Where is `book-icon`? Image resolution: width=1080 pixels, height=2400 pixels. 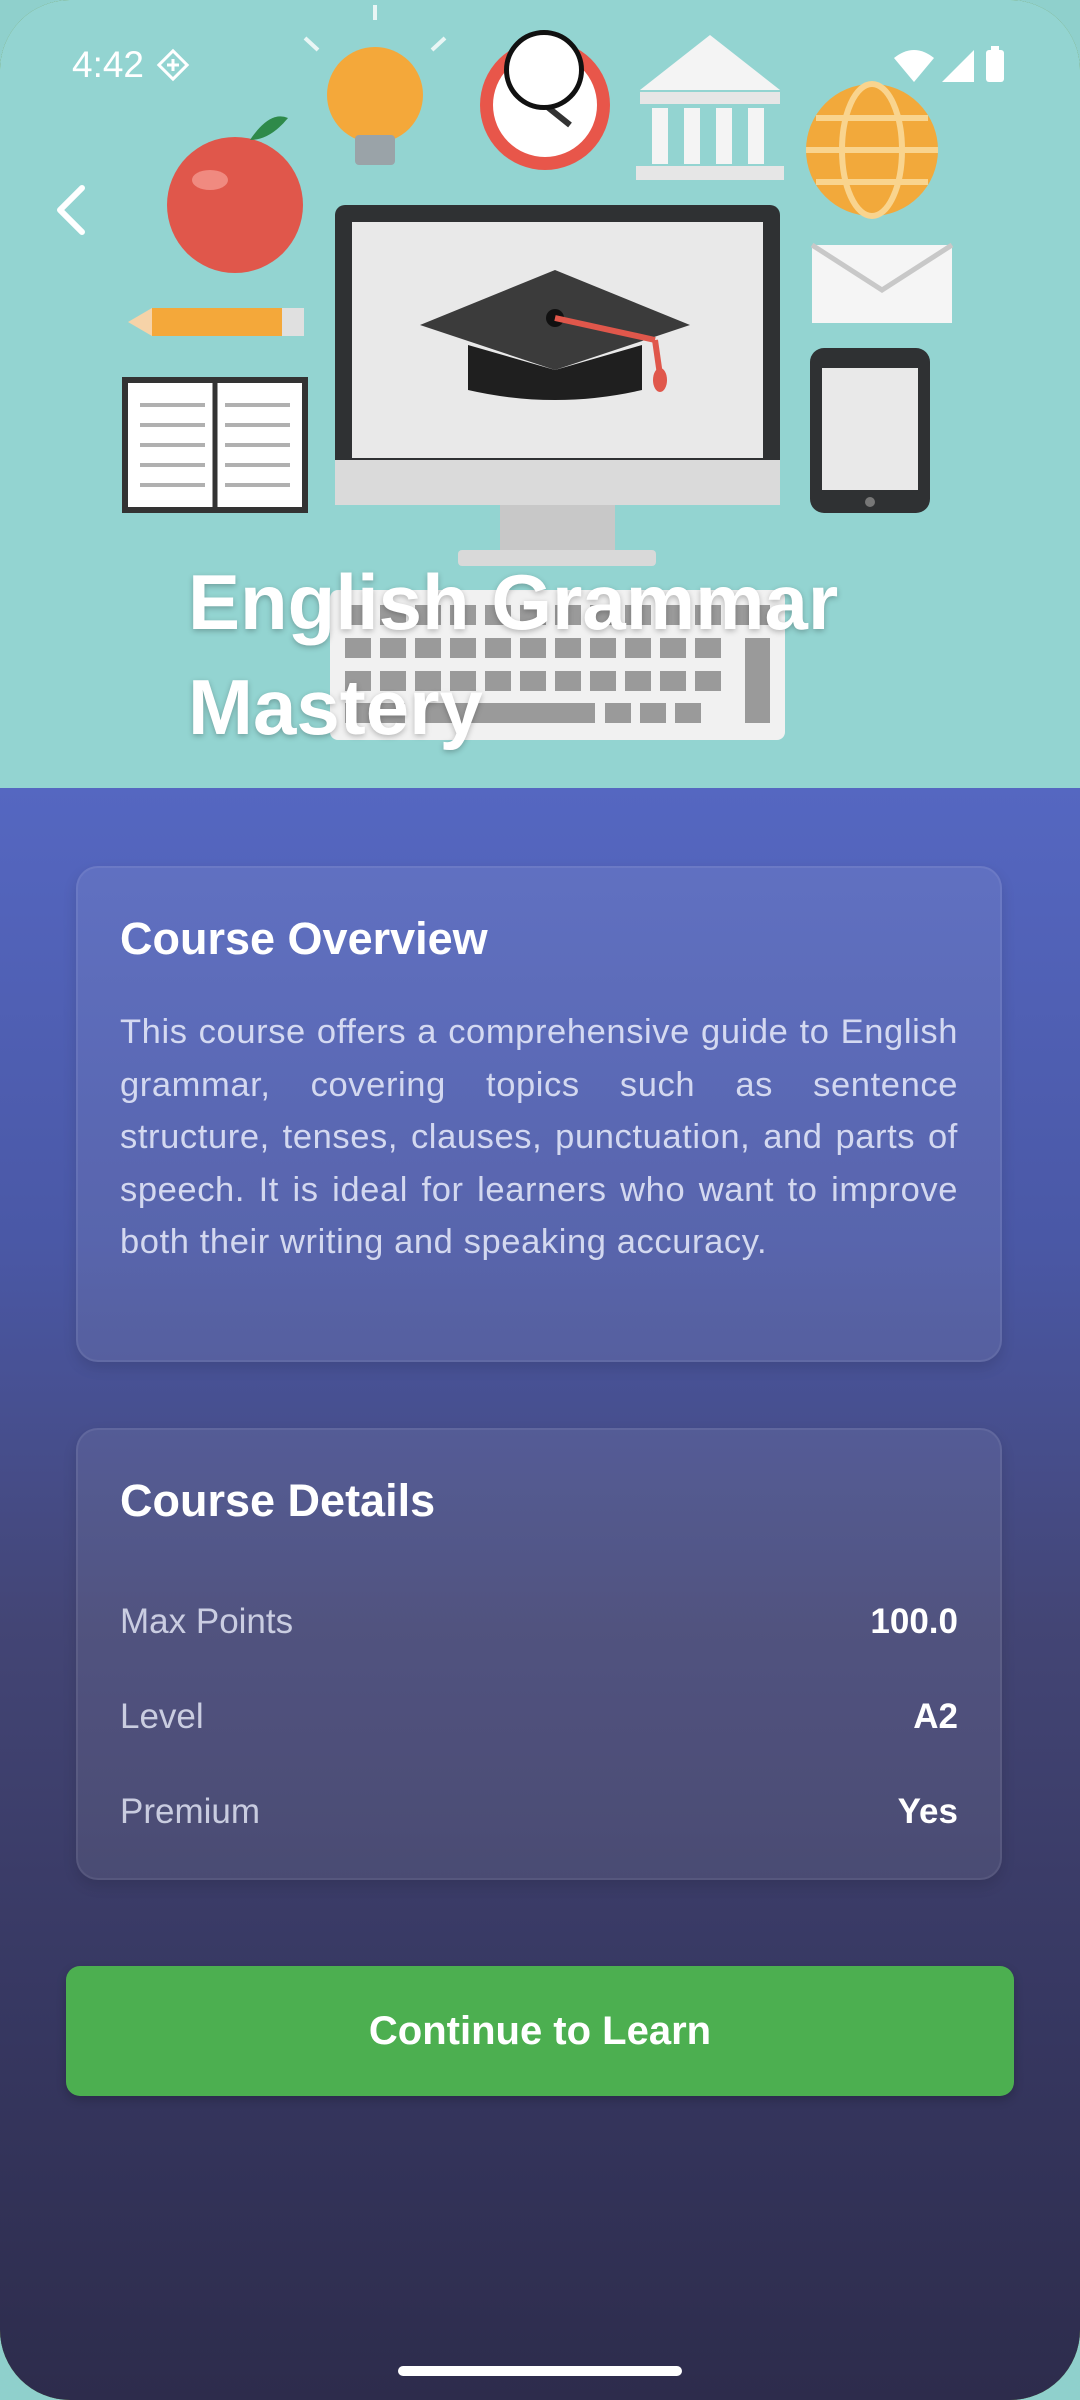 book-icon is located at coordinates (215, 445).